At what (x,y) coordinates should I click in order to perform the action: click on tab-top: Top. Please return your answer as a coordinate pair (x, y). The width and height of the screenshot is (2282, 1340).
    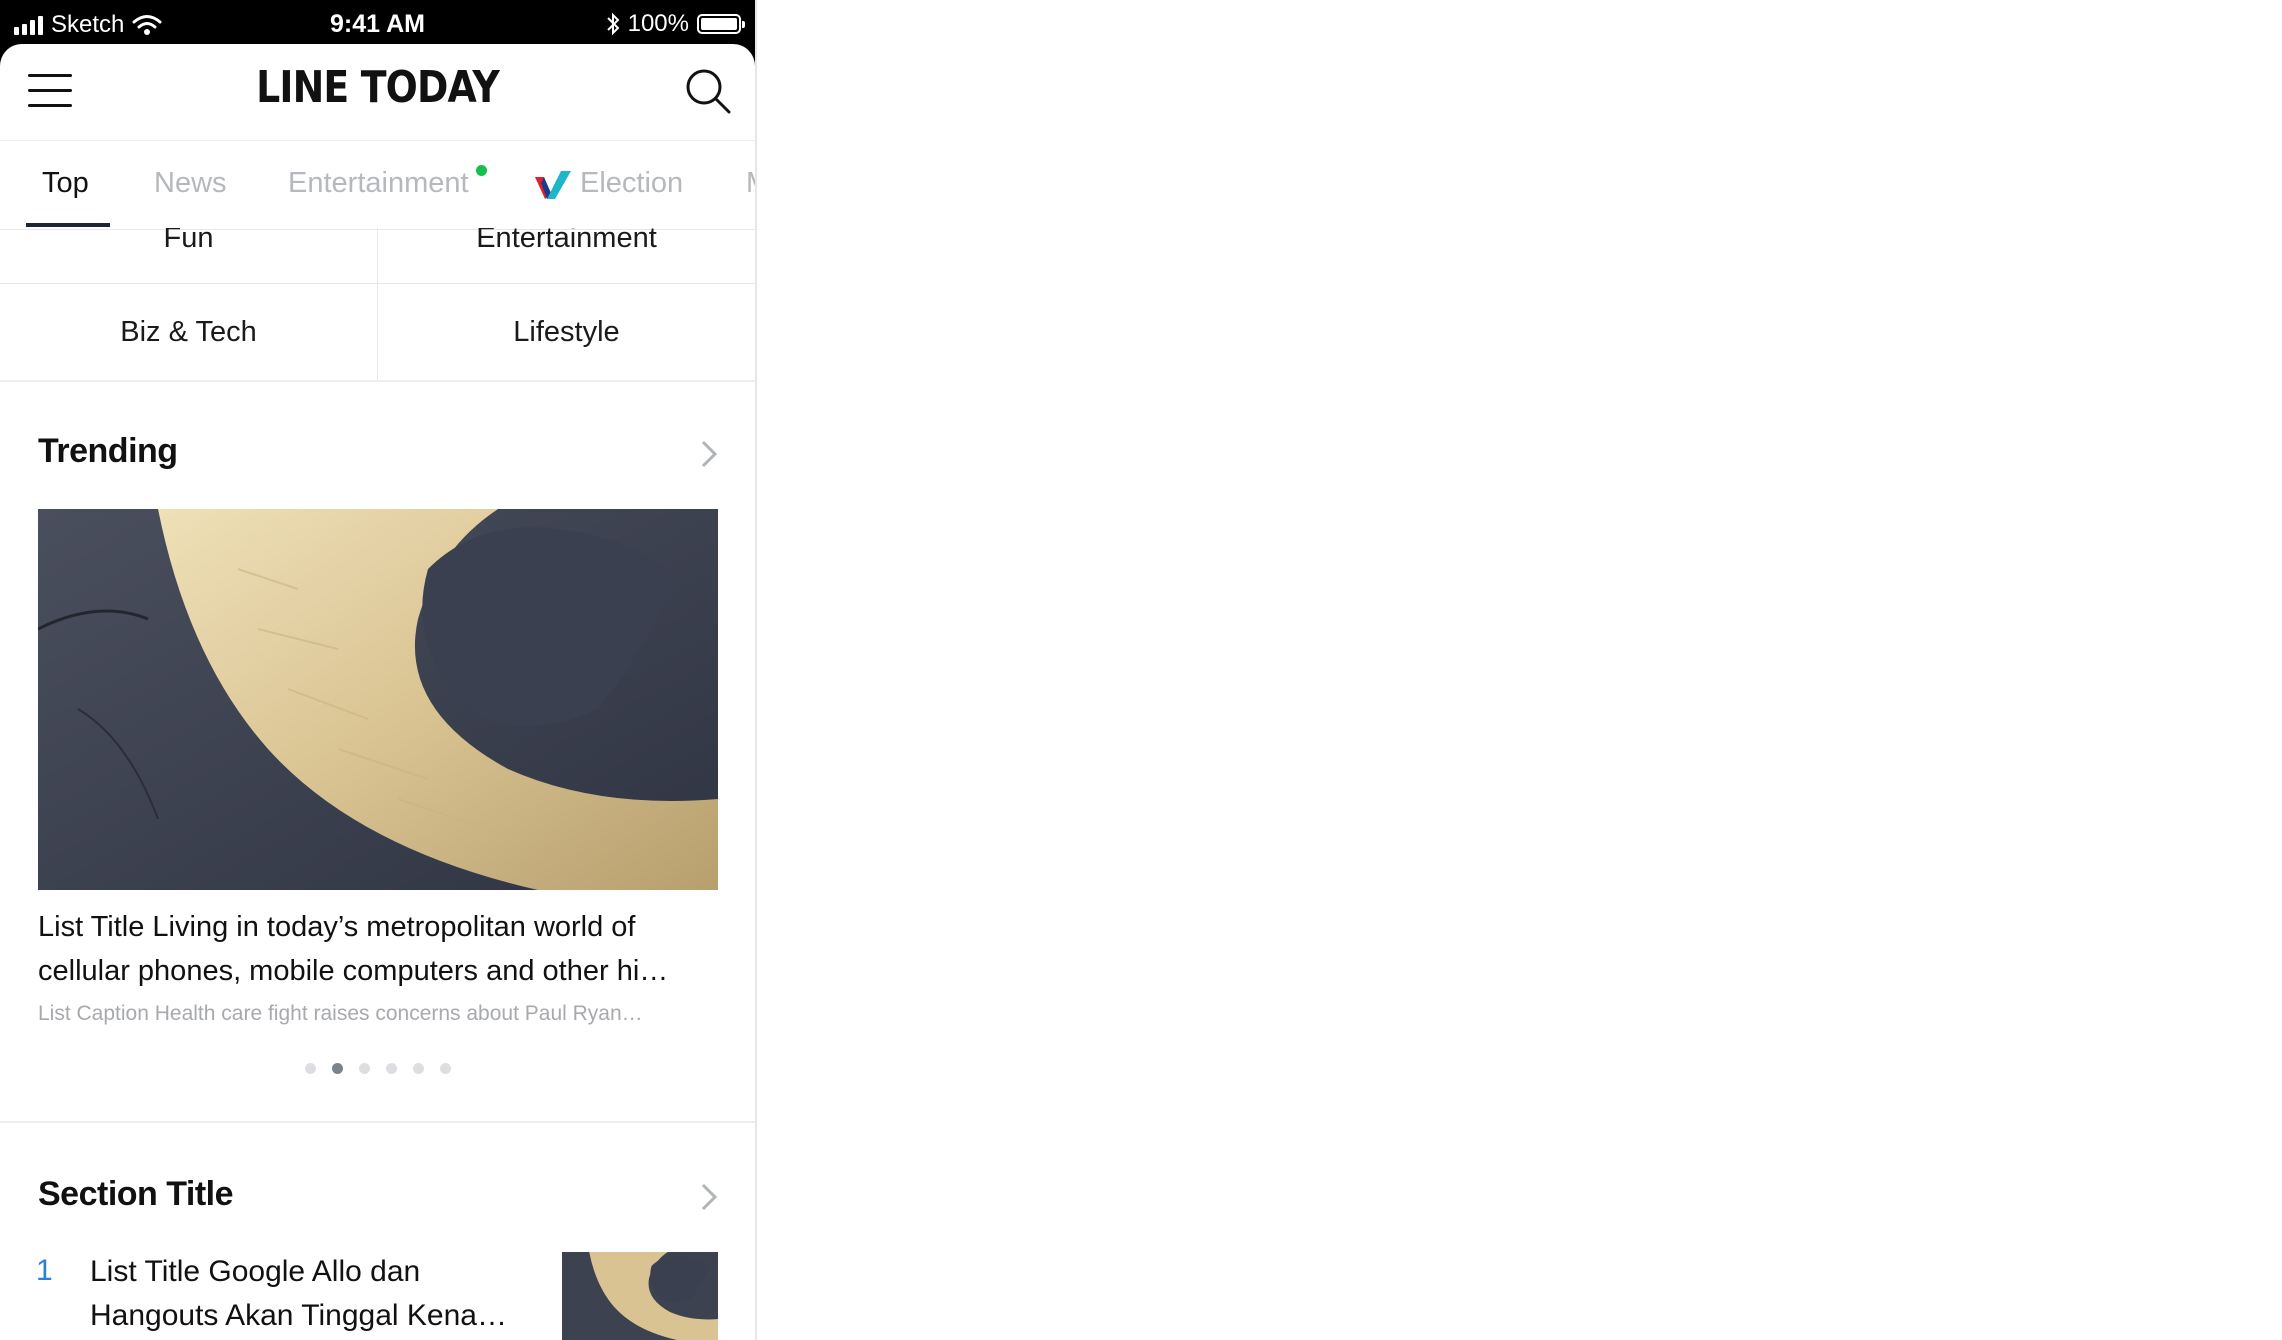
    Looking at the image, I should click on (65, 183).